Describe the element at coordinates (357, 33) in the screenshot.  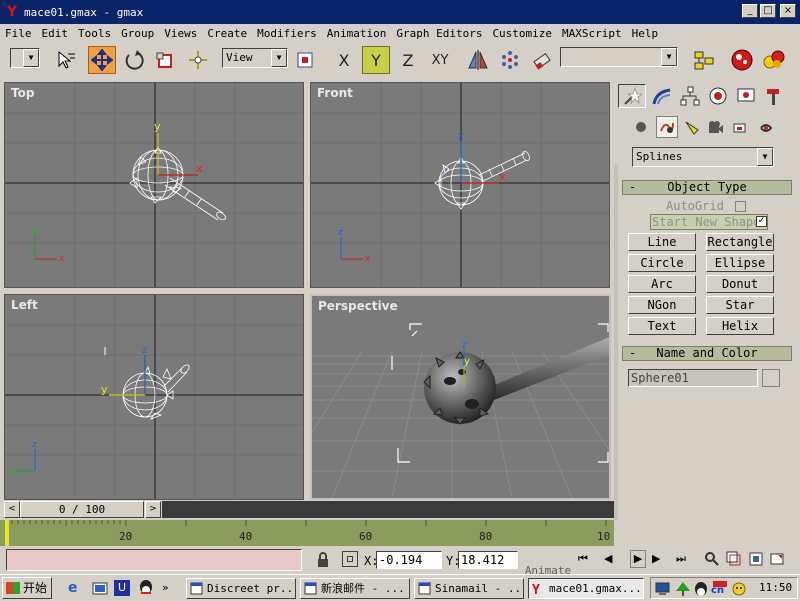
I see `menu-animation: Animation` at that location.